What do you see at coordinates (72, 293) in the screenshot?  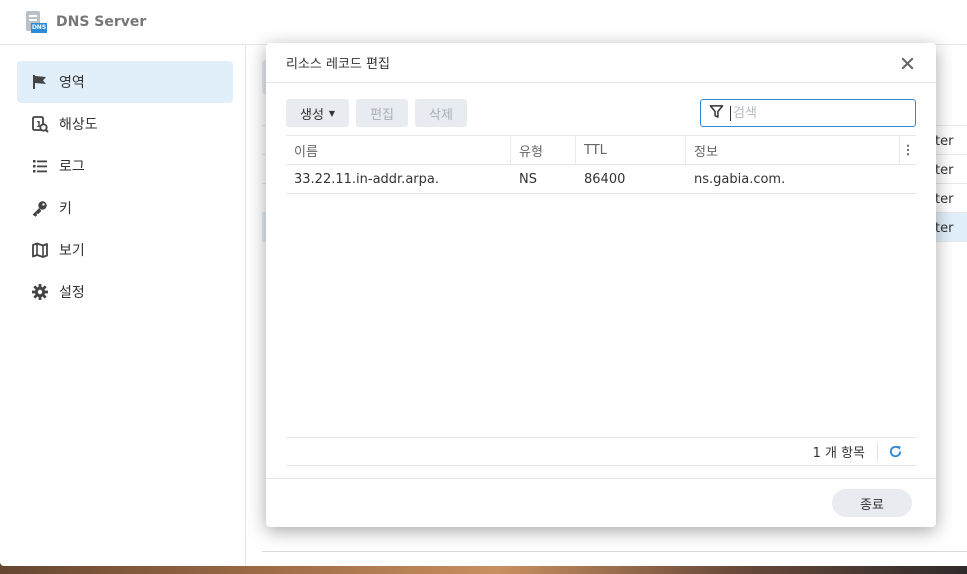 I see `sidebar-item-label: 설정` at bounding box center [72, 293].